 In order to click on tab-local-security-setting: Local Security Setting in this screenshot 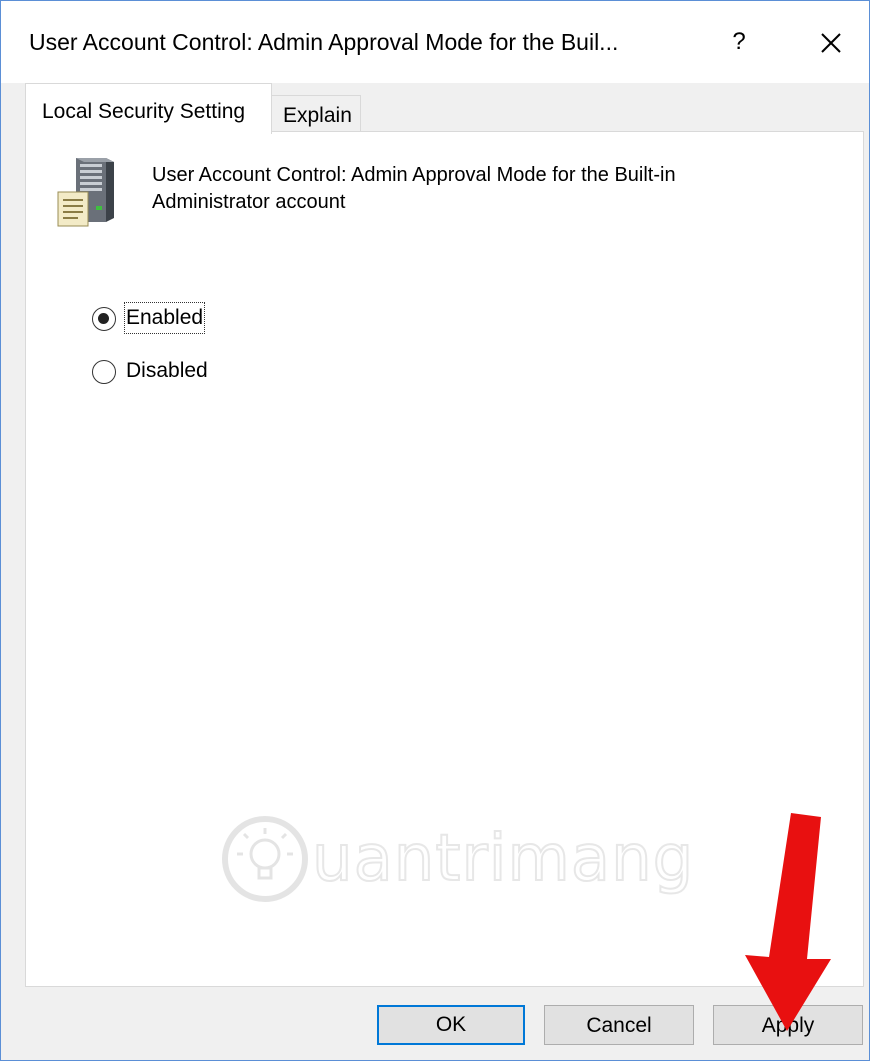, I will do `click(148, 108)`.